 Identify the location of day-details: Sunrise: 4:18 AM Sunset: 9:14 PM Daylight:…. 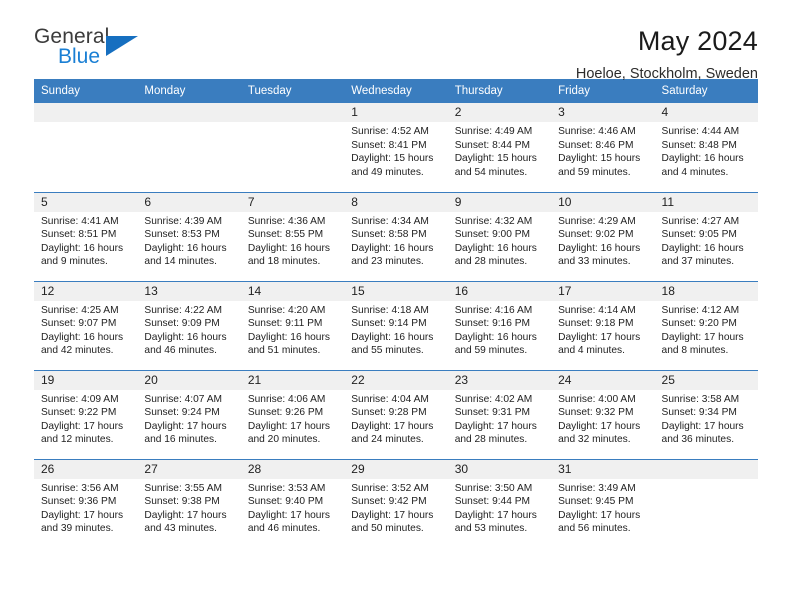
(395, 329).